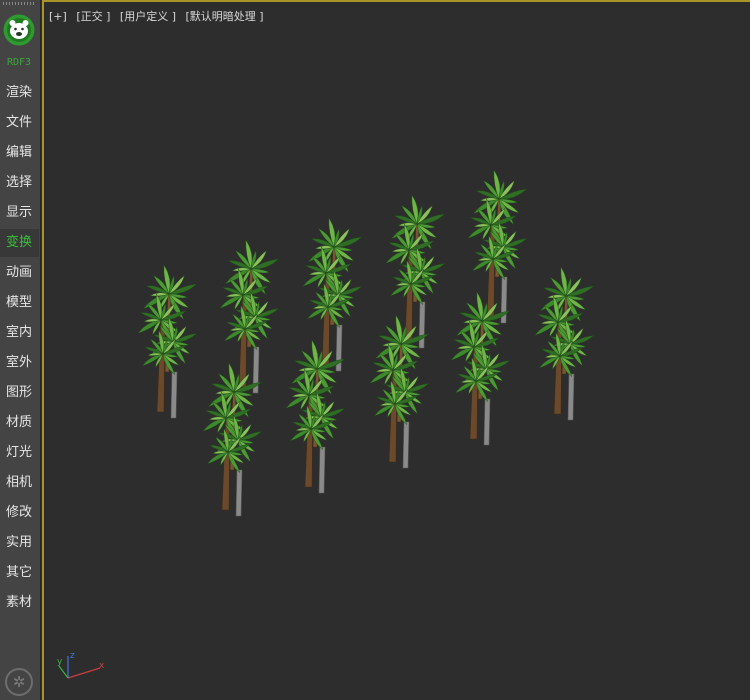 The height and width of the screenshot is (700, 750). Describe the element at coordinates (19, 153) in the screenshot. I see `menu-item-2: 编辑` at that location.